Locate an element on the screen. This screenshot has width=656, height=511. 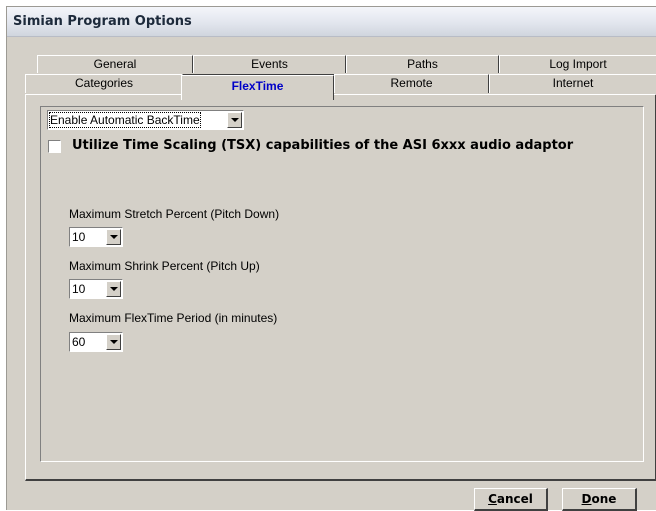
stretch-percent-value: 10 is located at coordinates (79, 237).